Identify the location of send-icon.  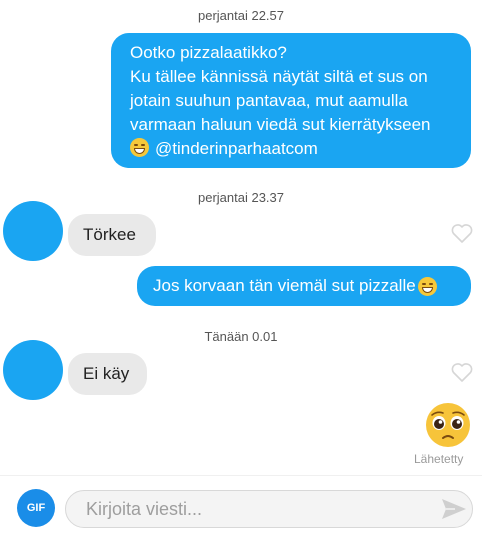
(454, 509).